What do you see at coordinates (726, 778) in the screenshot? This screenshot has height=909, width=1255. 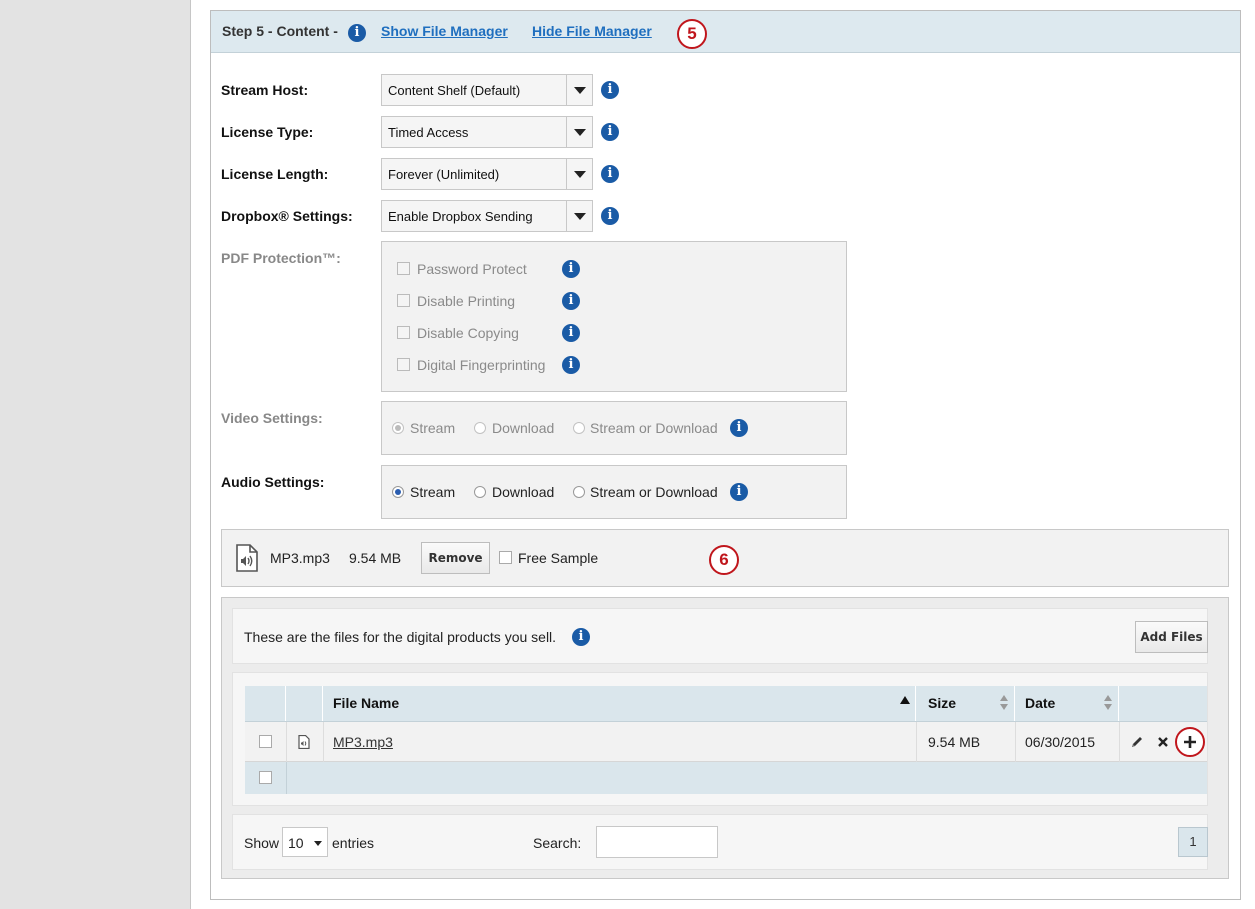 I see `table-row` at bounding box center [726, 778].